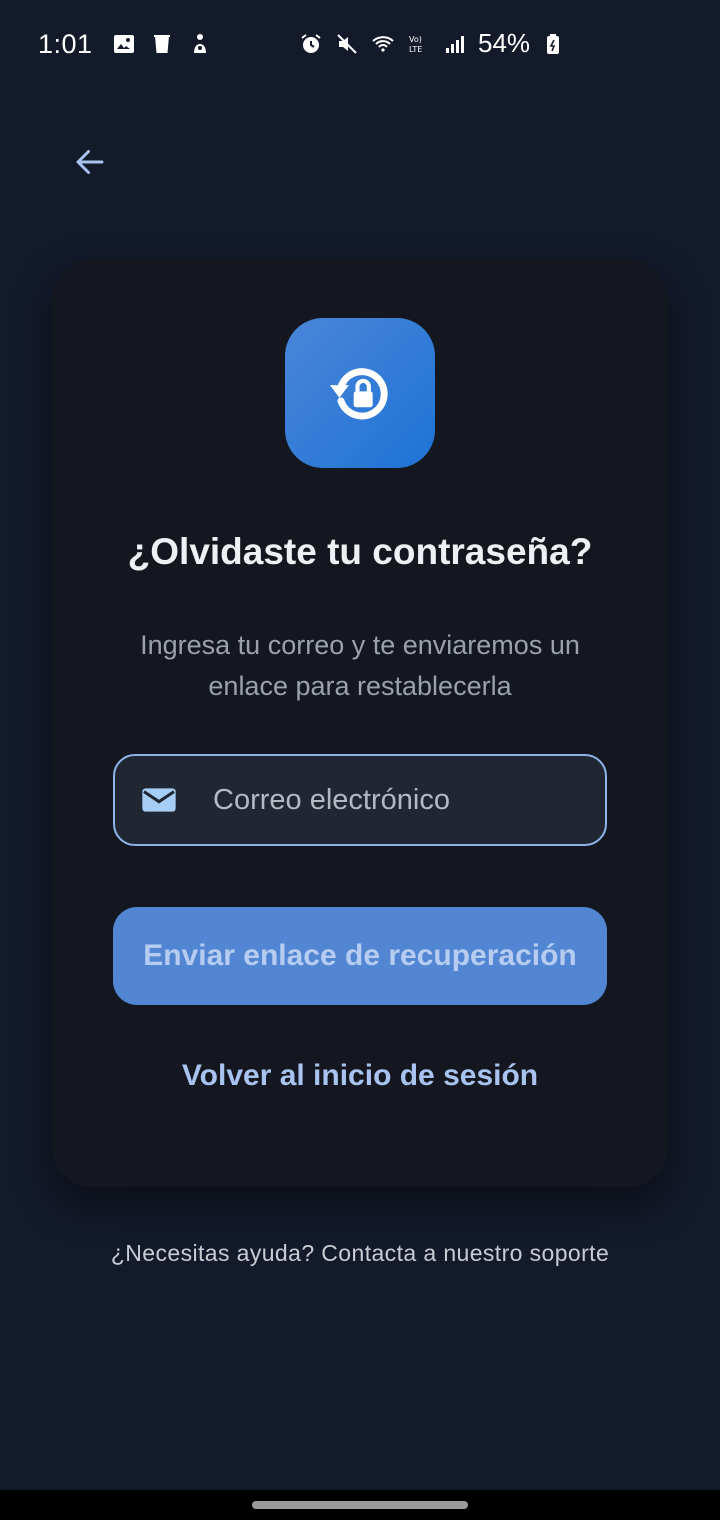 This screenshot has width=720, height=1520. I want to click on status-icons-right: Vo) LTE 54%, so click(432, 43).